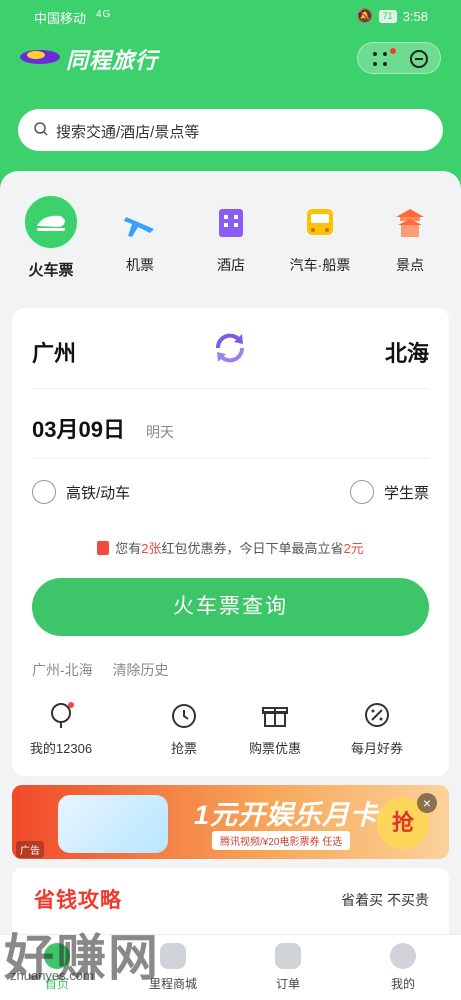 The height and width of the screenshot is (1000, 461). Describe the element at coordinates (231, 223) in the screenshot. I see `hotel-icon` at that location.